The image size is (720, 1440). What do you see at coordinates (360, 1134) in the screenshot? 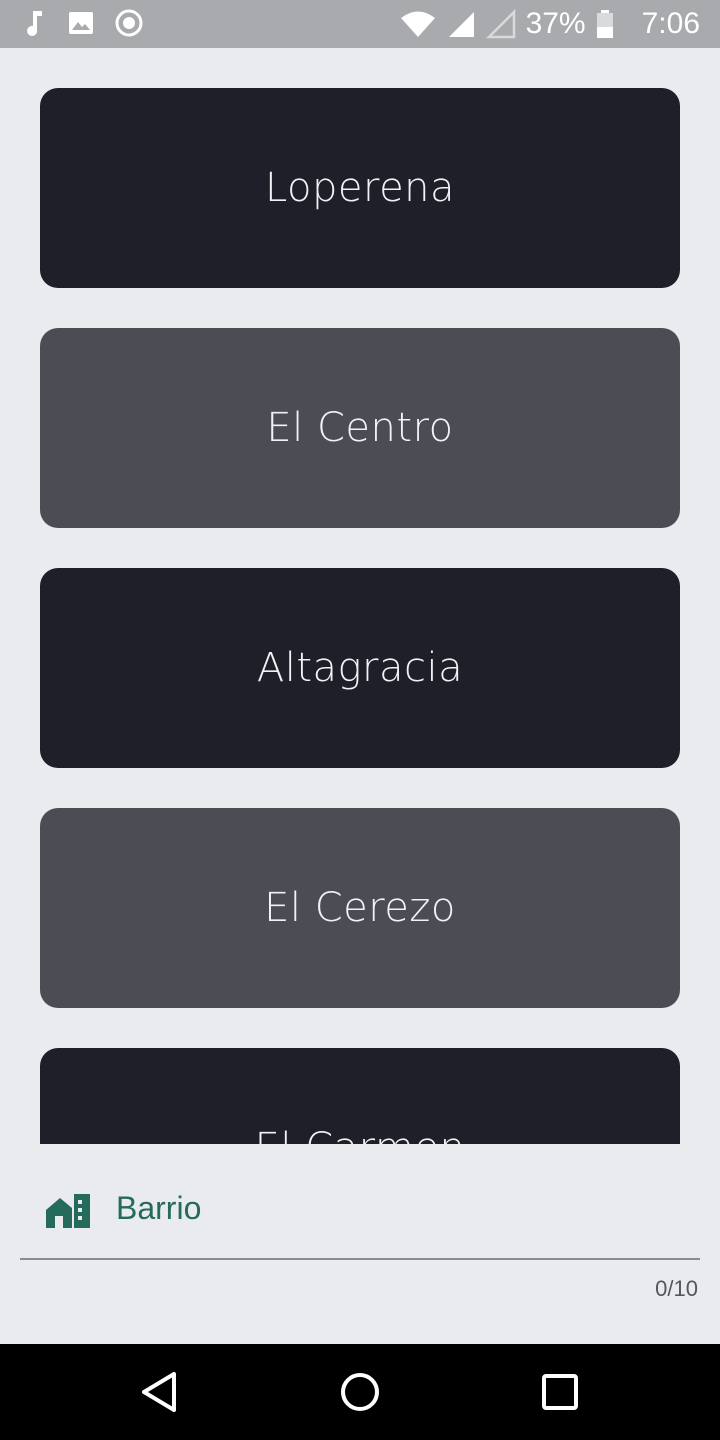
I see `list-item-label: El Carmen` at bounding box center [360, 1134].